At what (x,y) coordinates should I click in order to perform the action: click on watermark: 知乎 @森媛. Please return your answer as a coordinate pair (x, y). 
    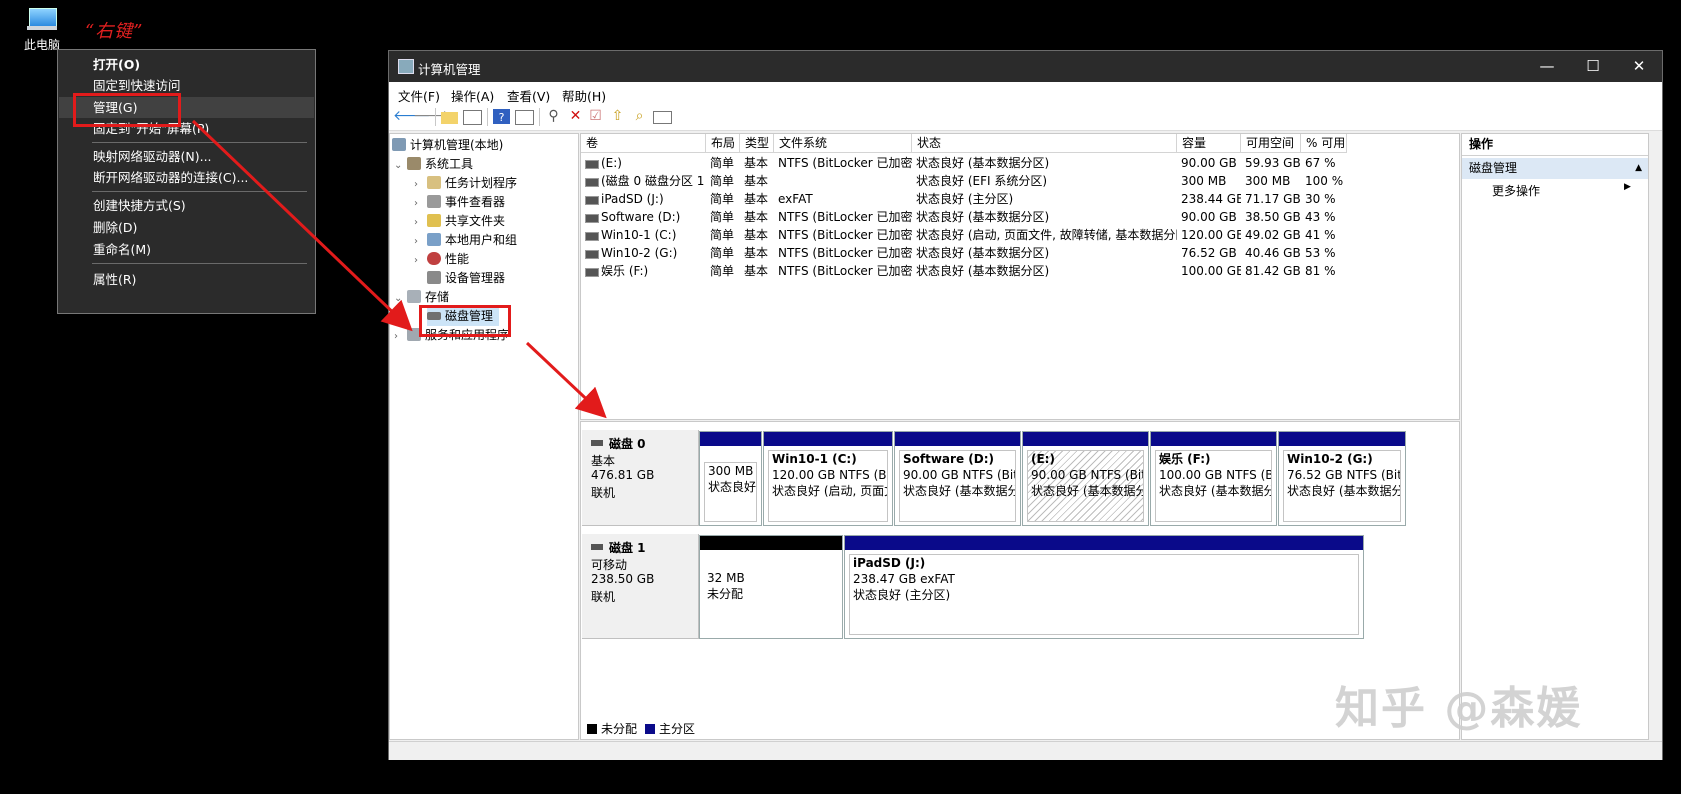
    Looking at the image, I should click on (1459, 708).